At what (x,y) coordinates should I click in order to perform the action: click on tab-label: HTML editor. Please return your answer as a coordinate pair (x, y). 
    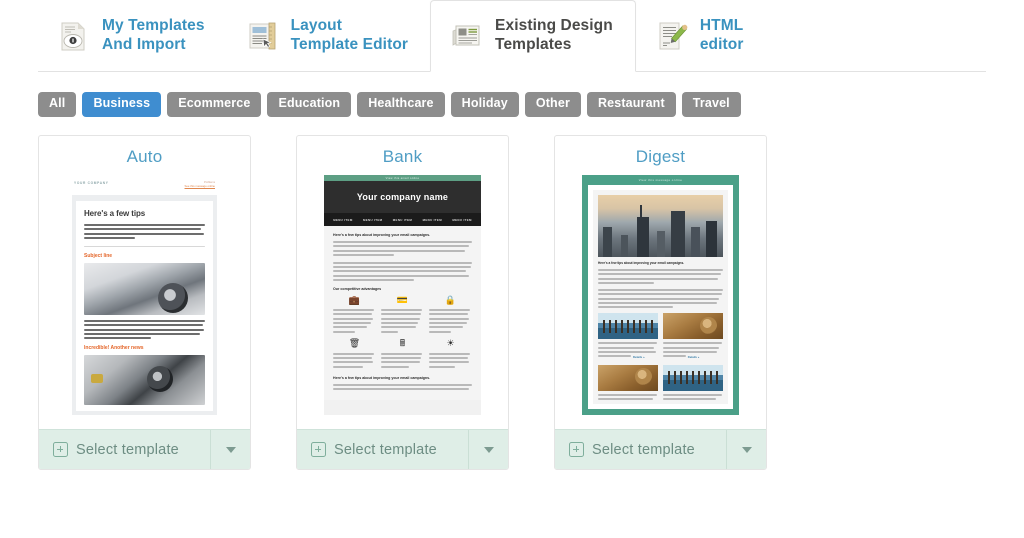
    Looking at the image, I should click on (721, 35).